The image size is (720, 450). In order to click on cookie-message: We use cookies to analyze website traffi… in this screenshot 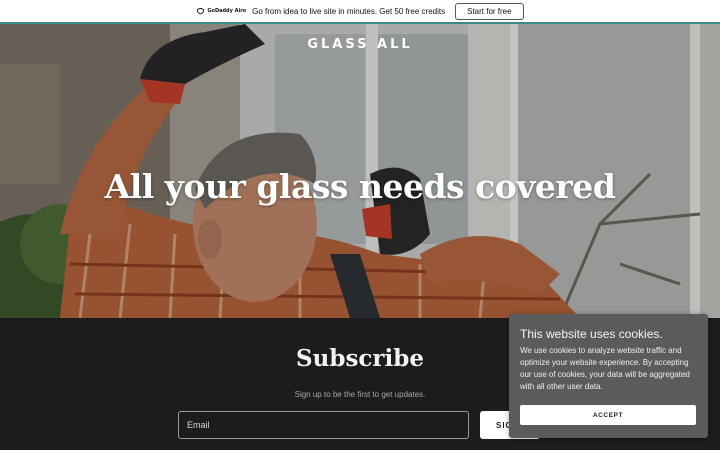, I will do `click(605, 368)`.